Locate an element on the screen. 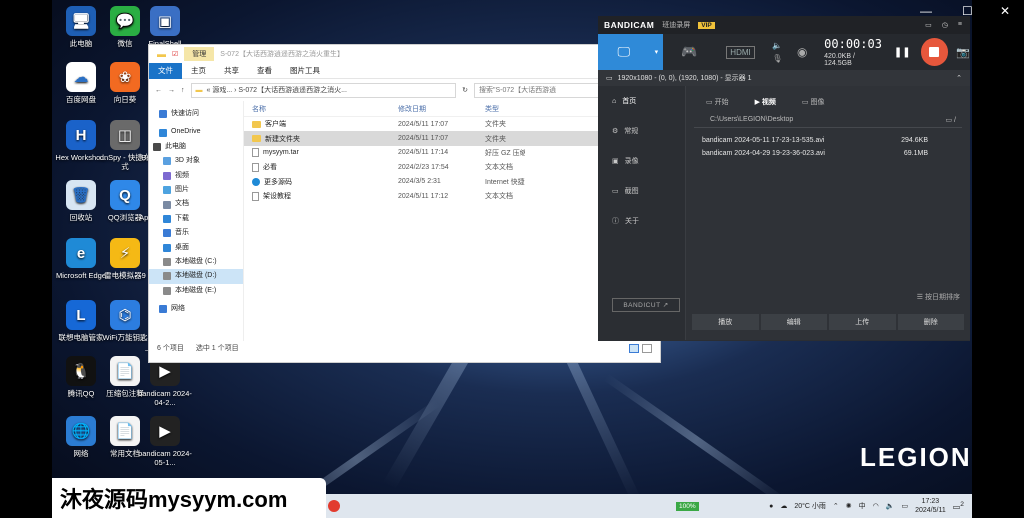 This screenshot has height=518, width=1024. tab-picture-tools: 图片工具 is located at coordinates (305, 71).